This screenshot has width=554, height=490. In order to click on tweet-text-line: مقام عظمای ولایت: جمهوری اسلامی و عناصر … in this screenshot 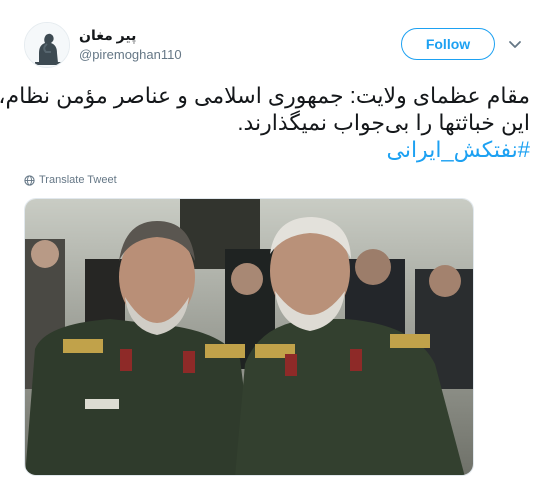, I will do `click(265, 95)`.